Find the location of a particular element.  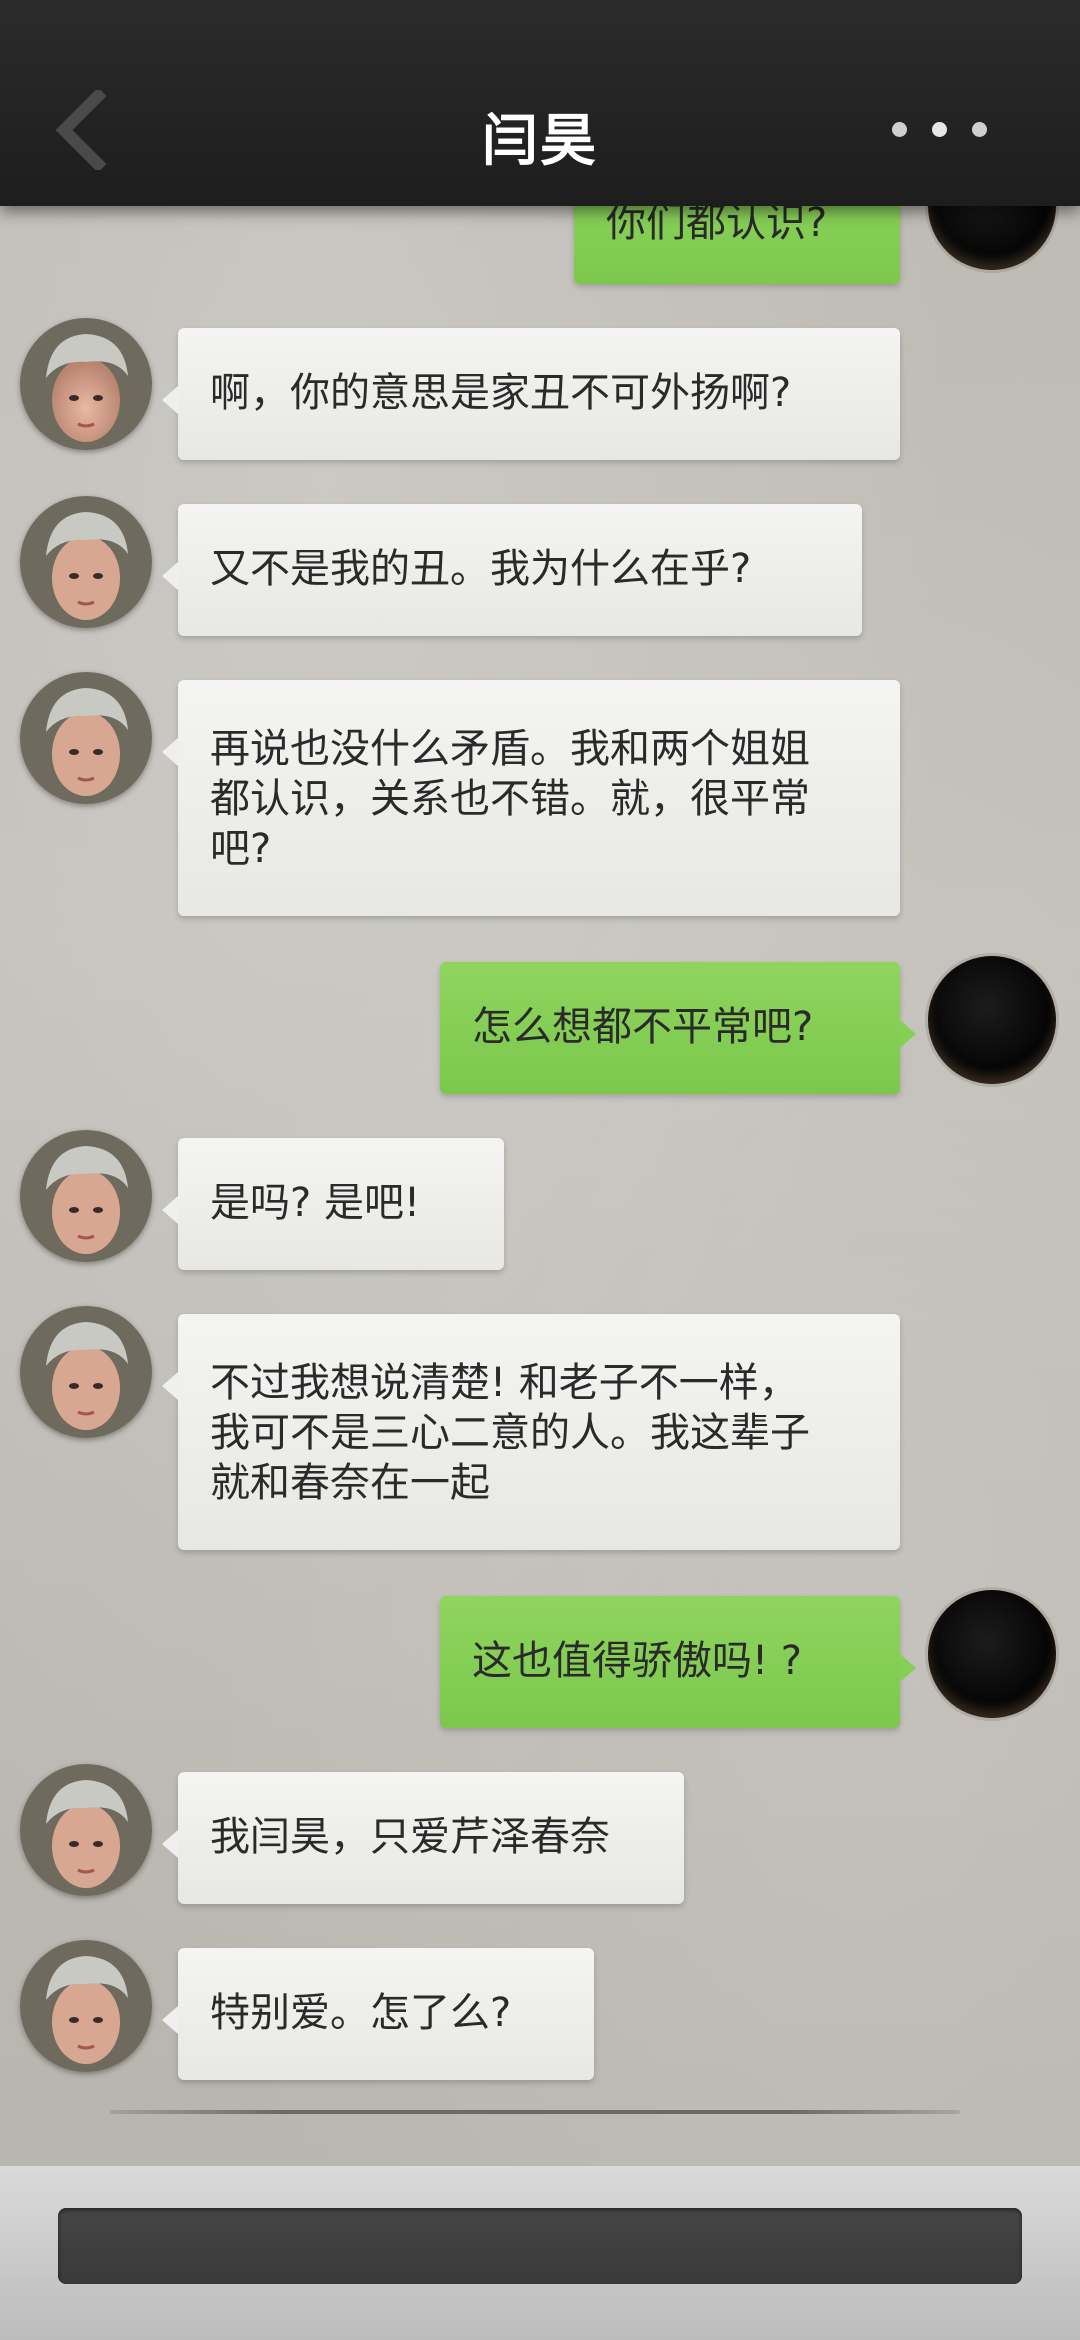

chat-bubble-incoming: 特别爱。怎了么? is located at coordinates (378, 2014).